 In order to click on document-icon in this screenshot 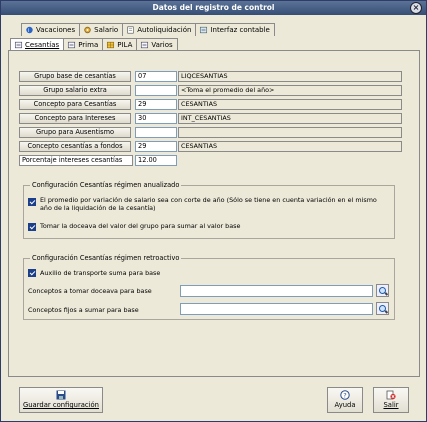, I will do `click(130, 30)`.